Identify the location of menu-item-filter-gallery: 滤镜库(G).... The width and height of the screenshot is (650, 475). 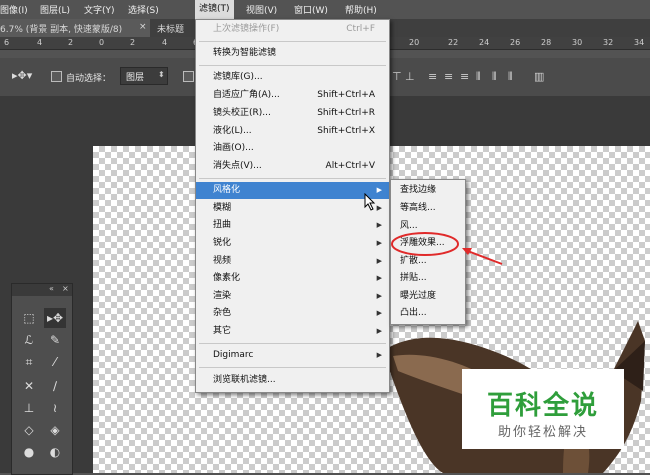
(292, 77).